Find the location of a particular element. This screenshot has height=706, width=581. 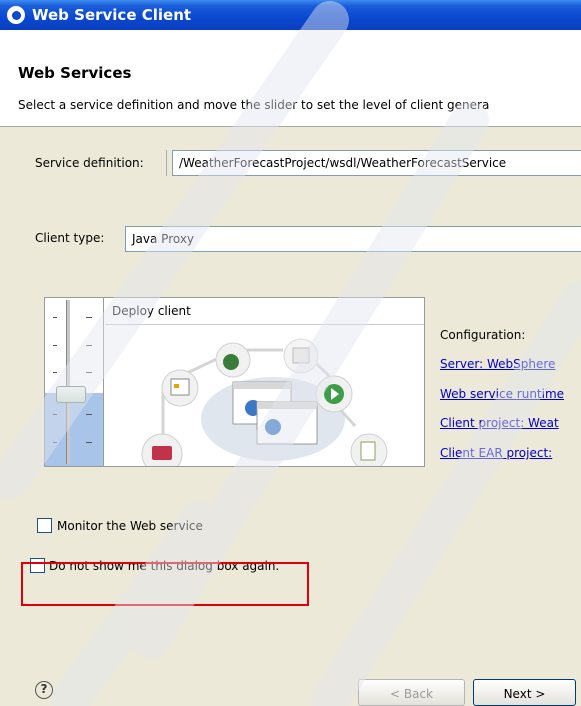

slider-ticks is located at coordinates (74, 382).